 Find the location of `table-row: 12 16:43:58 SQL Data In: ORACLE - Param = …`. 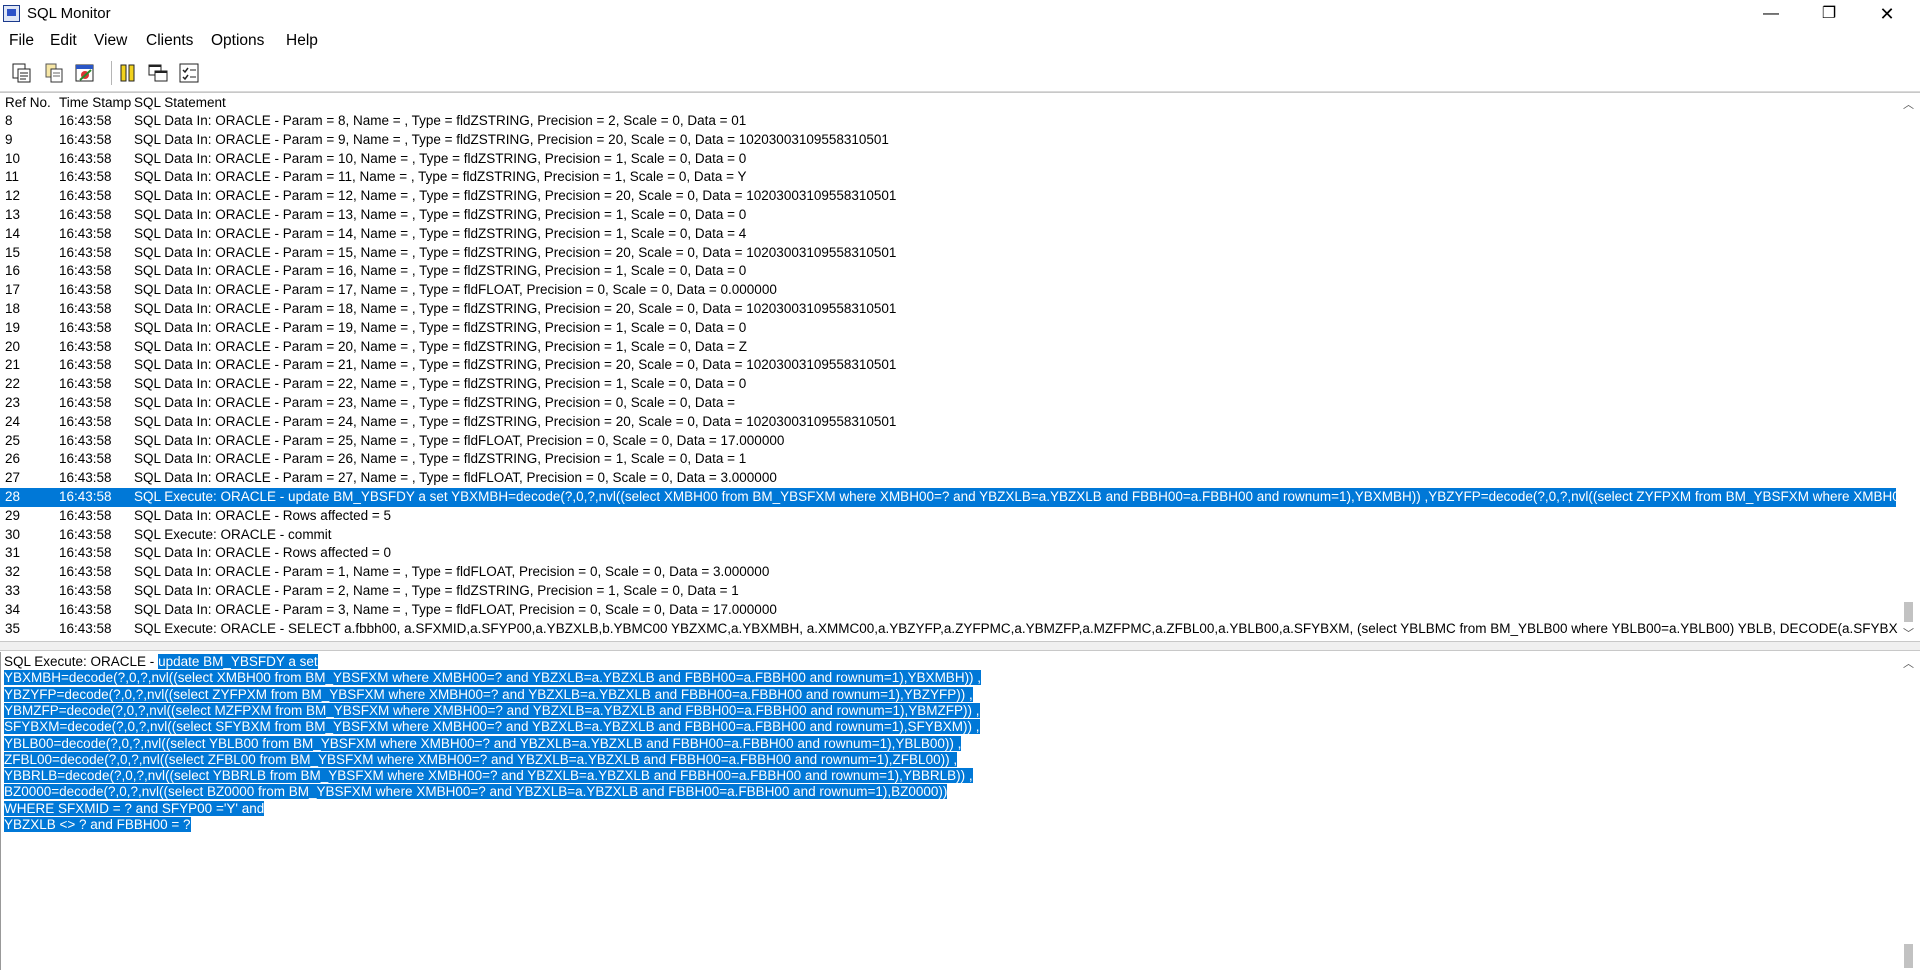

table-row: 12 16:43:58 SQL Data In: ORACLE - Param = … is located at coordinates (948, 196).